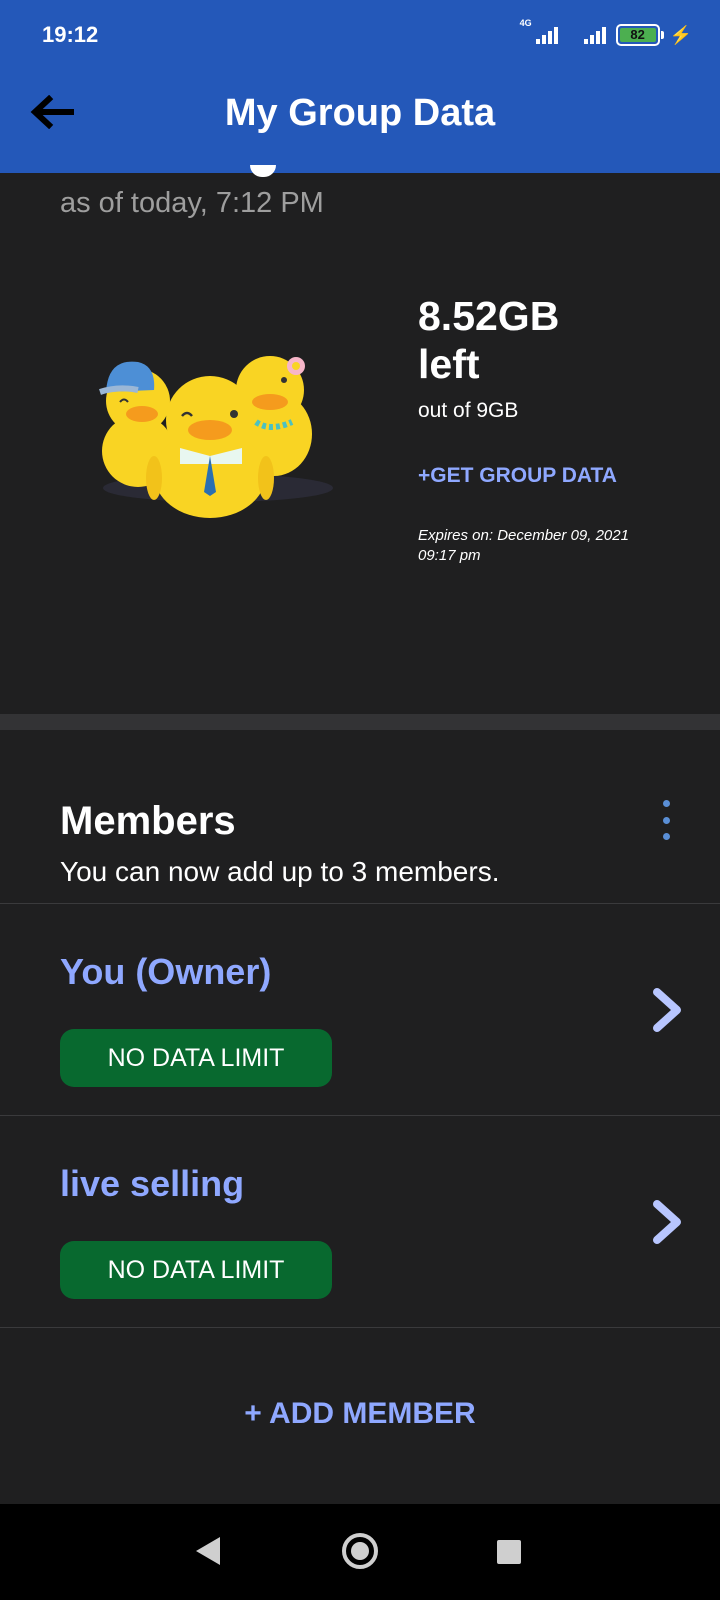 The height and width of the screenshot is (1600, 720). I want to click on status-icons: 4G 82 ⚡, so click(606, 33).